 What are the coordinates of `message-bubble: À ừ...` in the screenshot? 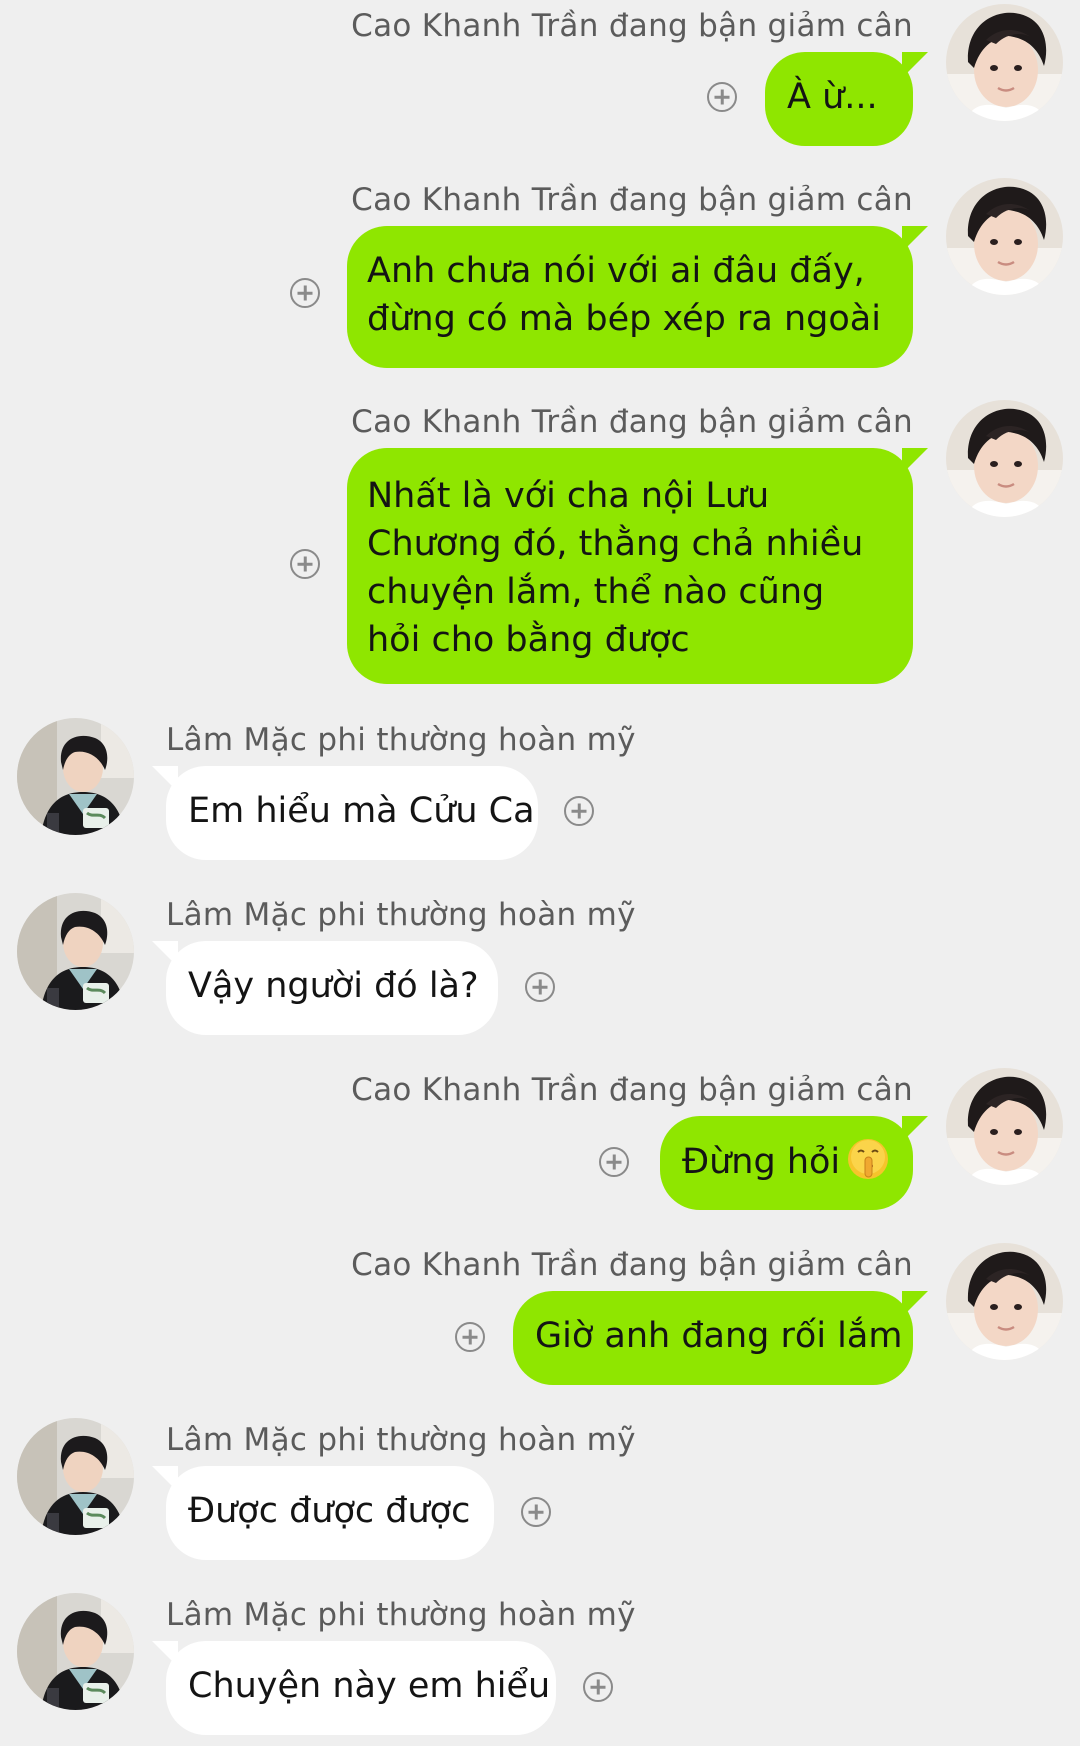 It's located at (839, 99).